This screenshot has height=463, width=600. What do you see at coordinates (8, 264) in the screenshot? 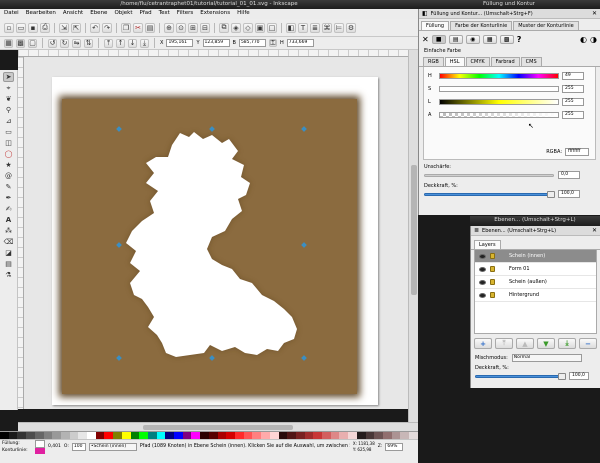
I see `gradient-tool-icon: ▤` at bounding box center [8, 264].